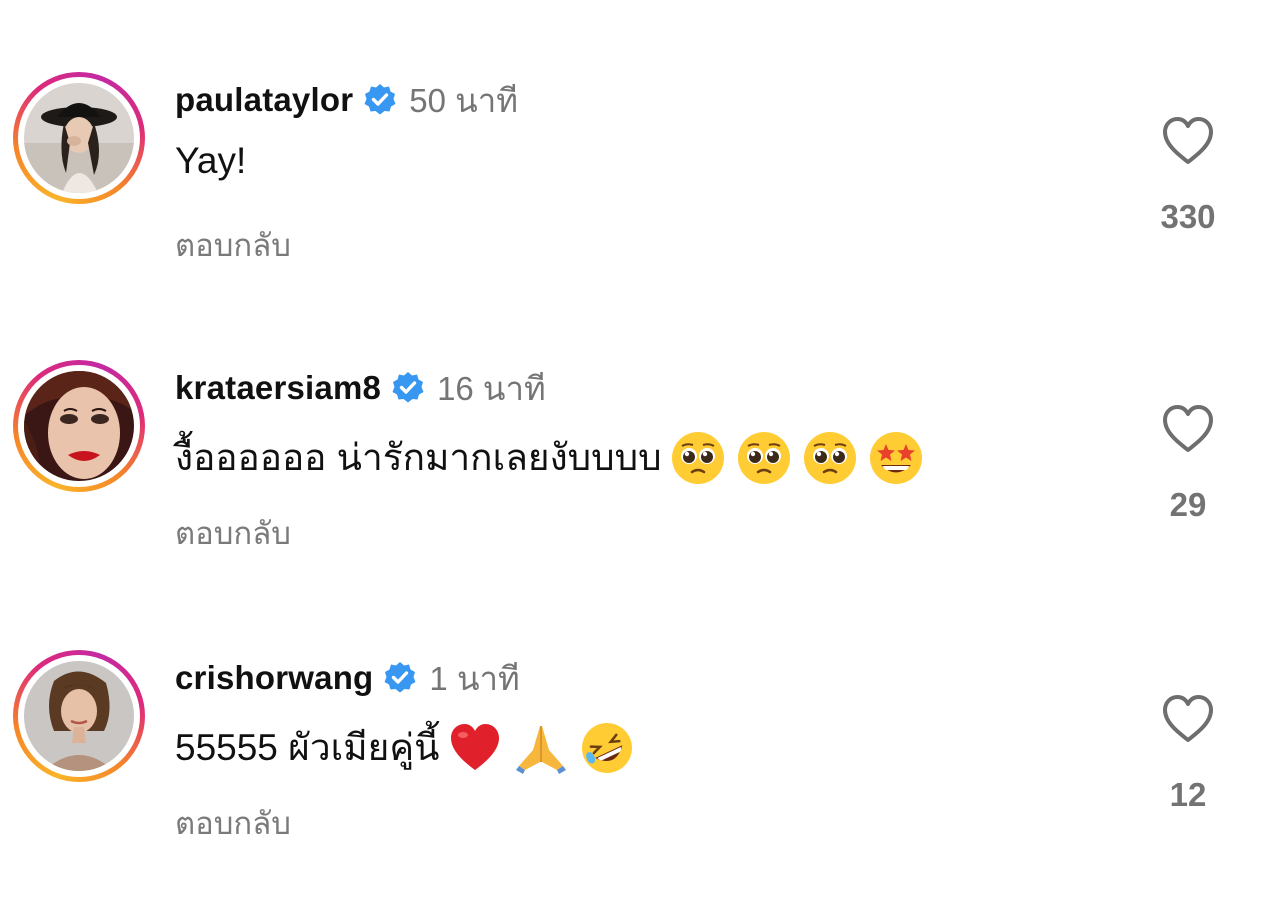 The height and width of the screenshot is (922, 1280). I want to click on comment-text: งื้ออออออ น่ารักมากเลยงับบบบ, so click(549, 457).